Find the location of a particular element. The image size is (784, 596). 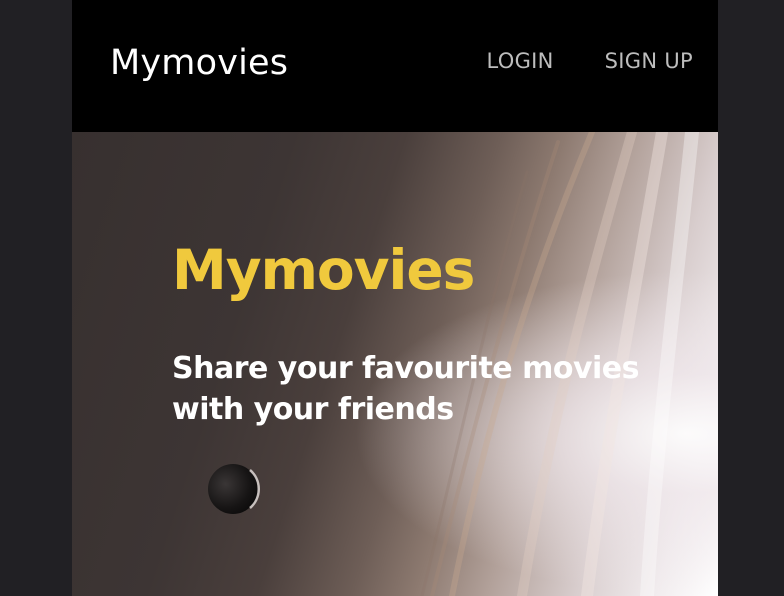

signup-link: SIGN UP is located at coordinates (649, 61).